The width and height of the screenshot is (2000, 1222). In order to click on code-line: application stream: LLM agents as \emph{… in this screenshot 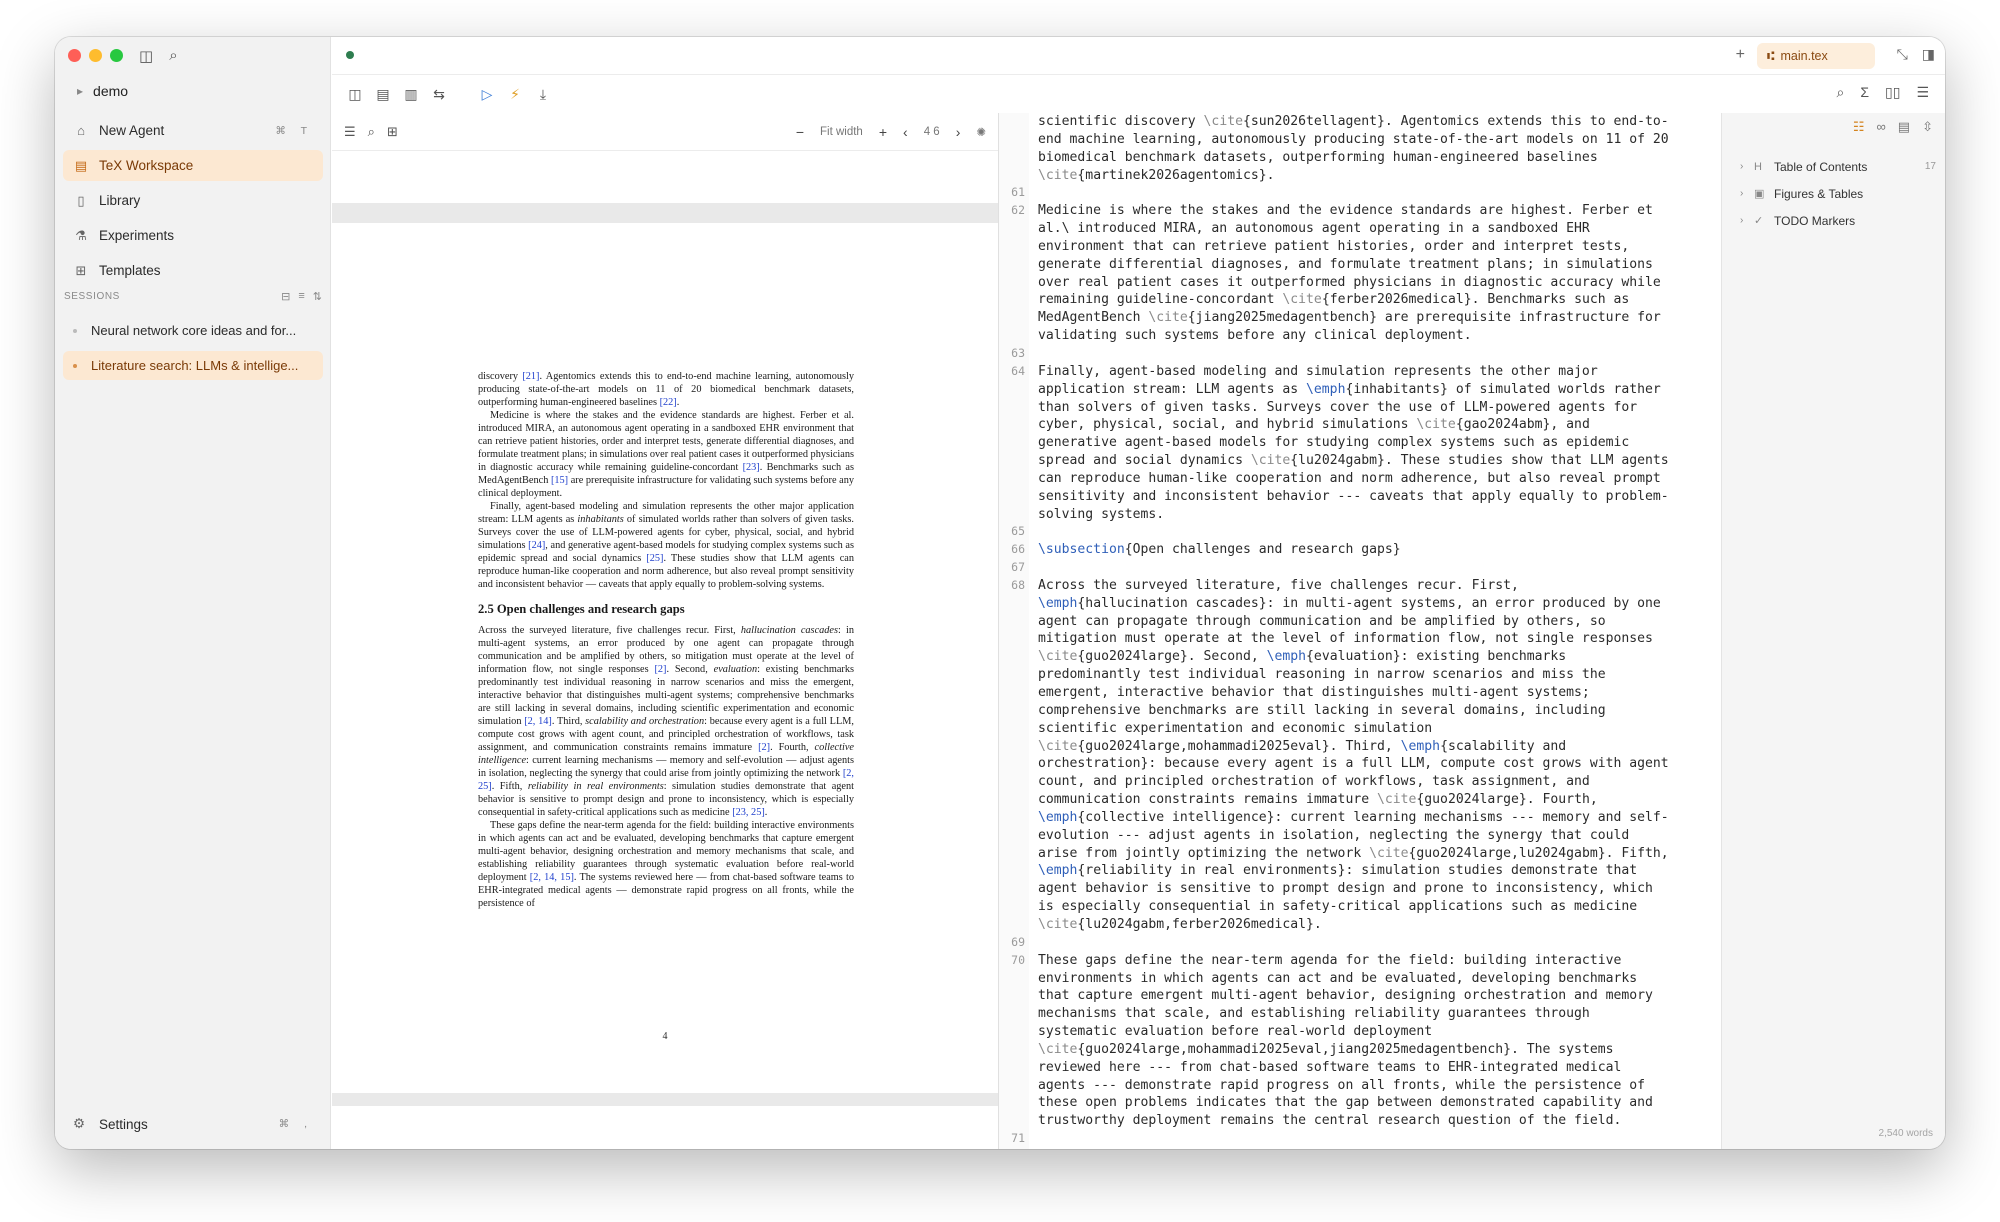, I will do `click(1360, 390)`.